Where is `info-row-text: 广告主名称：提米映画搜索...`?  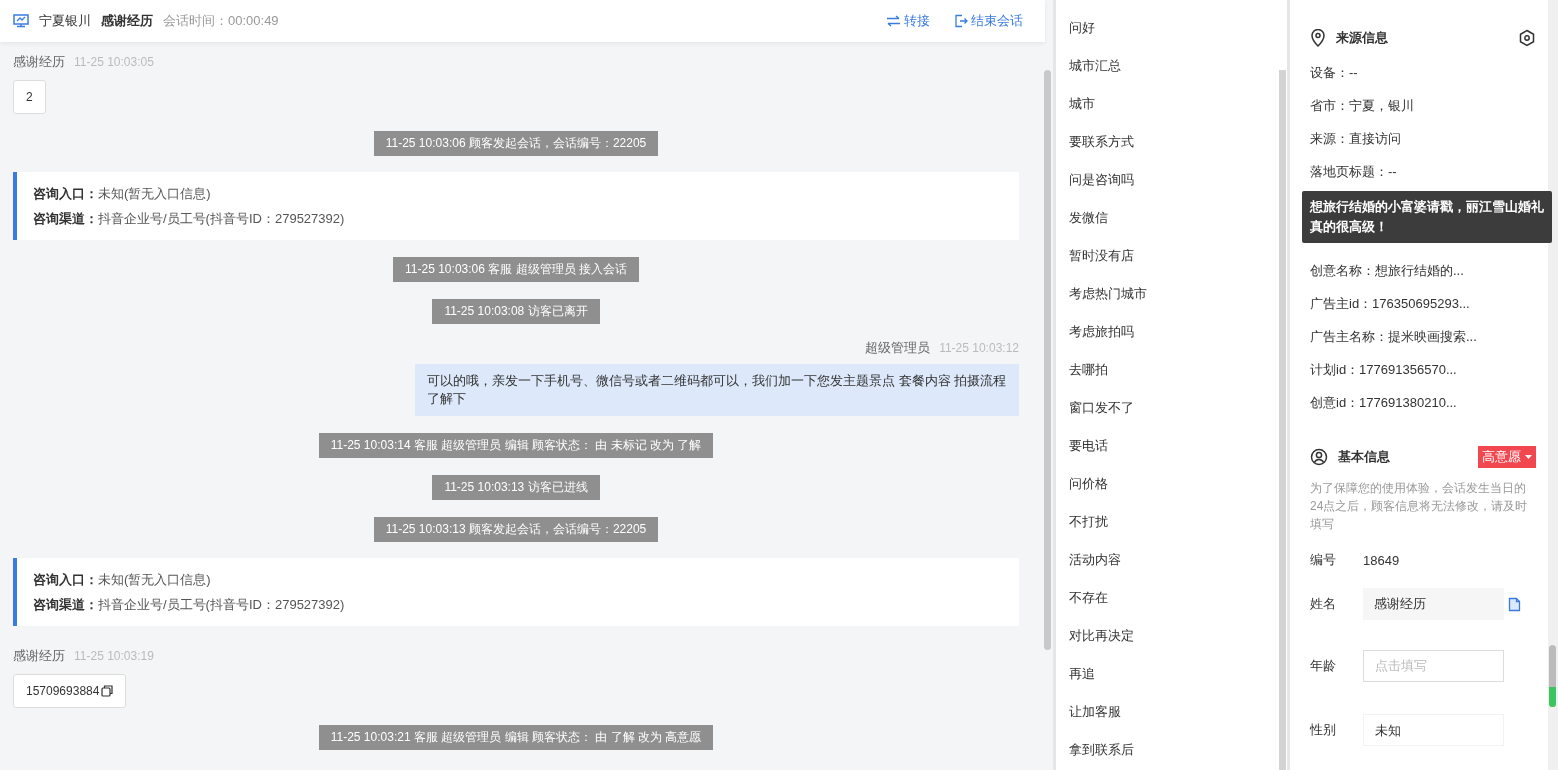
info-row-text: 广告主名称：提米映画搜索... is located at coordinates (1394, 337).